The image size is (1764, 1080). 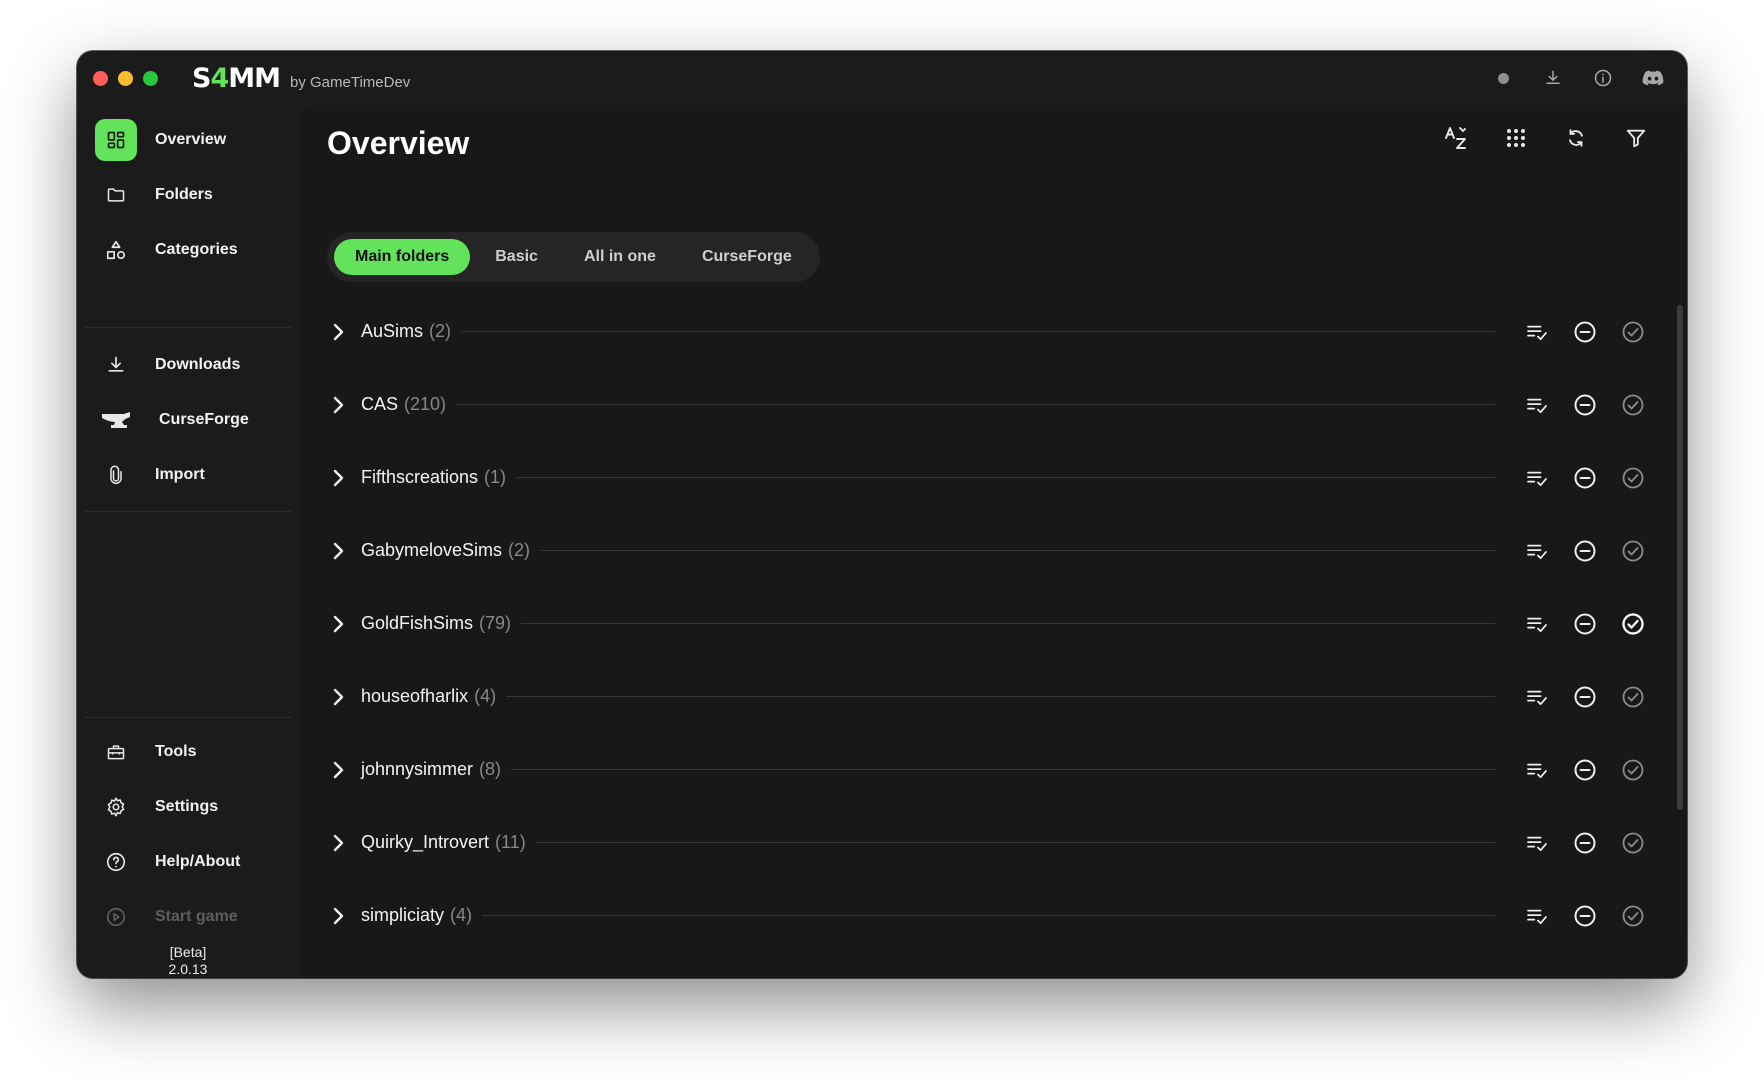 What do you see at coordinates (195, 365) in the screenshot?
I see `sidebar-item-downloads: Downloads` at bounding box center [195, 365].